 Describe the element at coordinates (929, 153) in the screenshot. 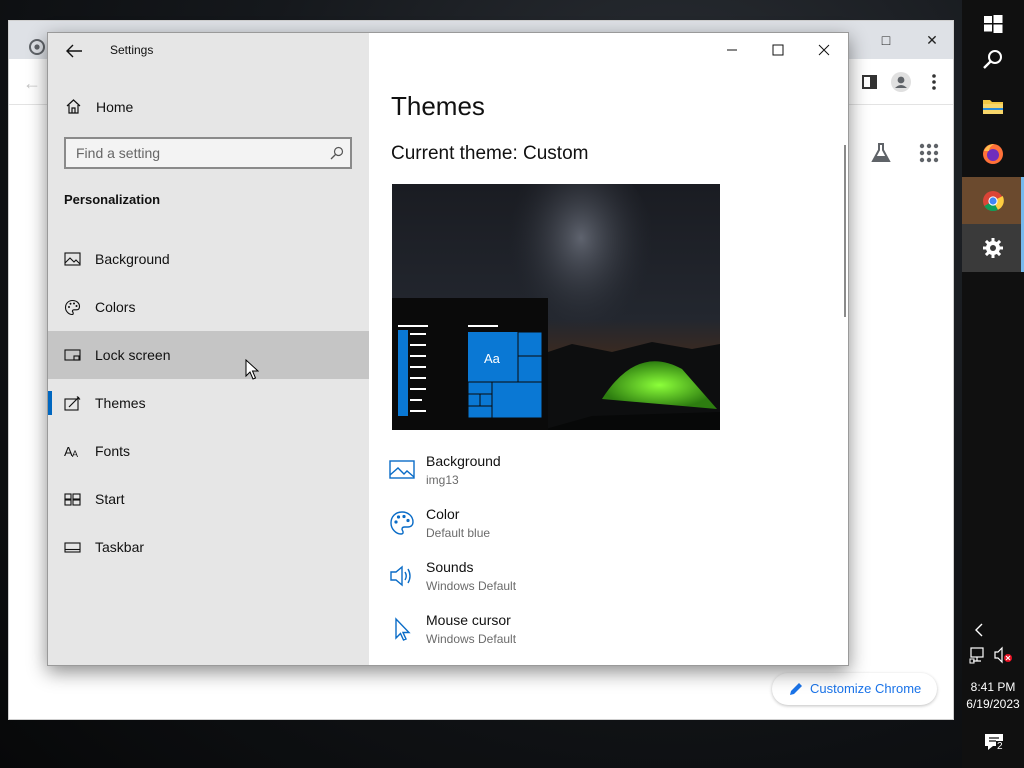

I see `google-apps-icon` at that location.